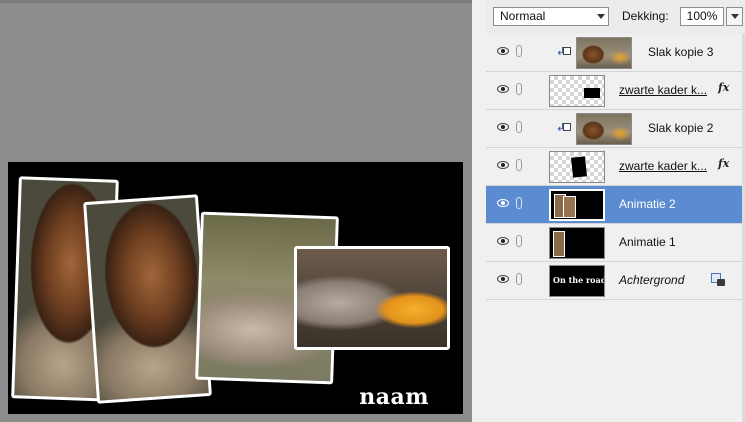  I want to click on layer-name: Slak kopie 3, so click(681, 52).